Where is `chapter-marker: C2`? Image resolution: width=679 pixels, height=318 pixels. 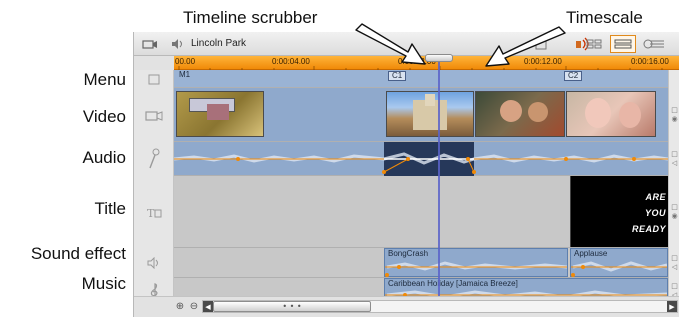
chapter-marker: C2 is located at coordinates (573, 76).